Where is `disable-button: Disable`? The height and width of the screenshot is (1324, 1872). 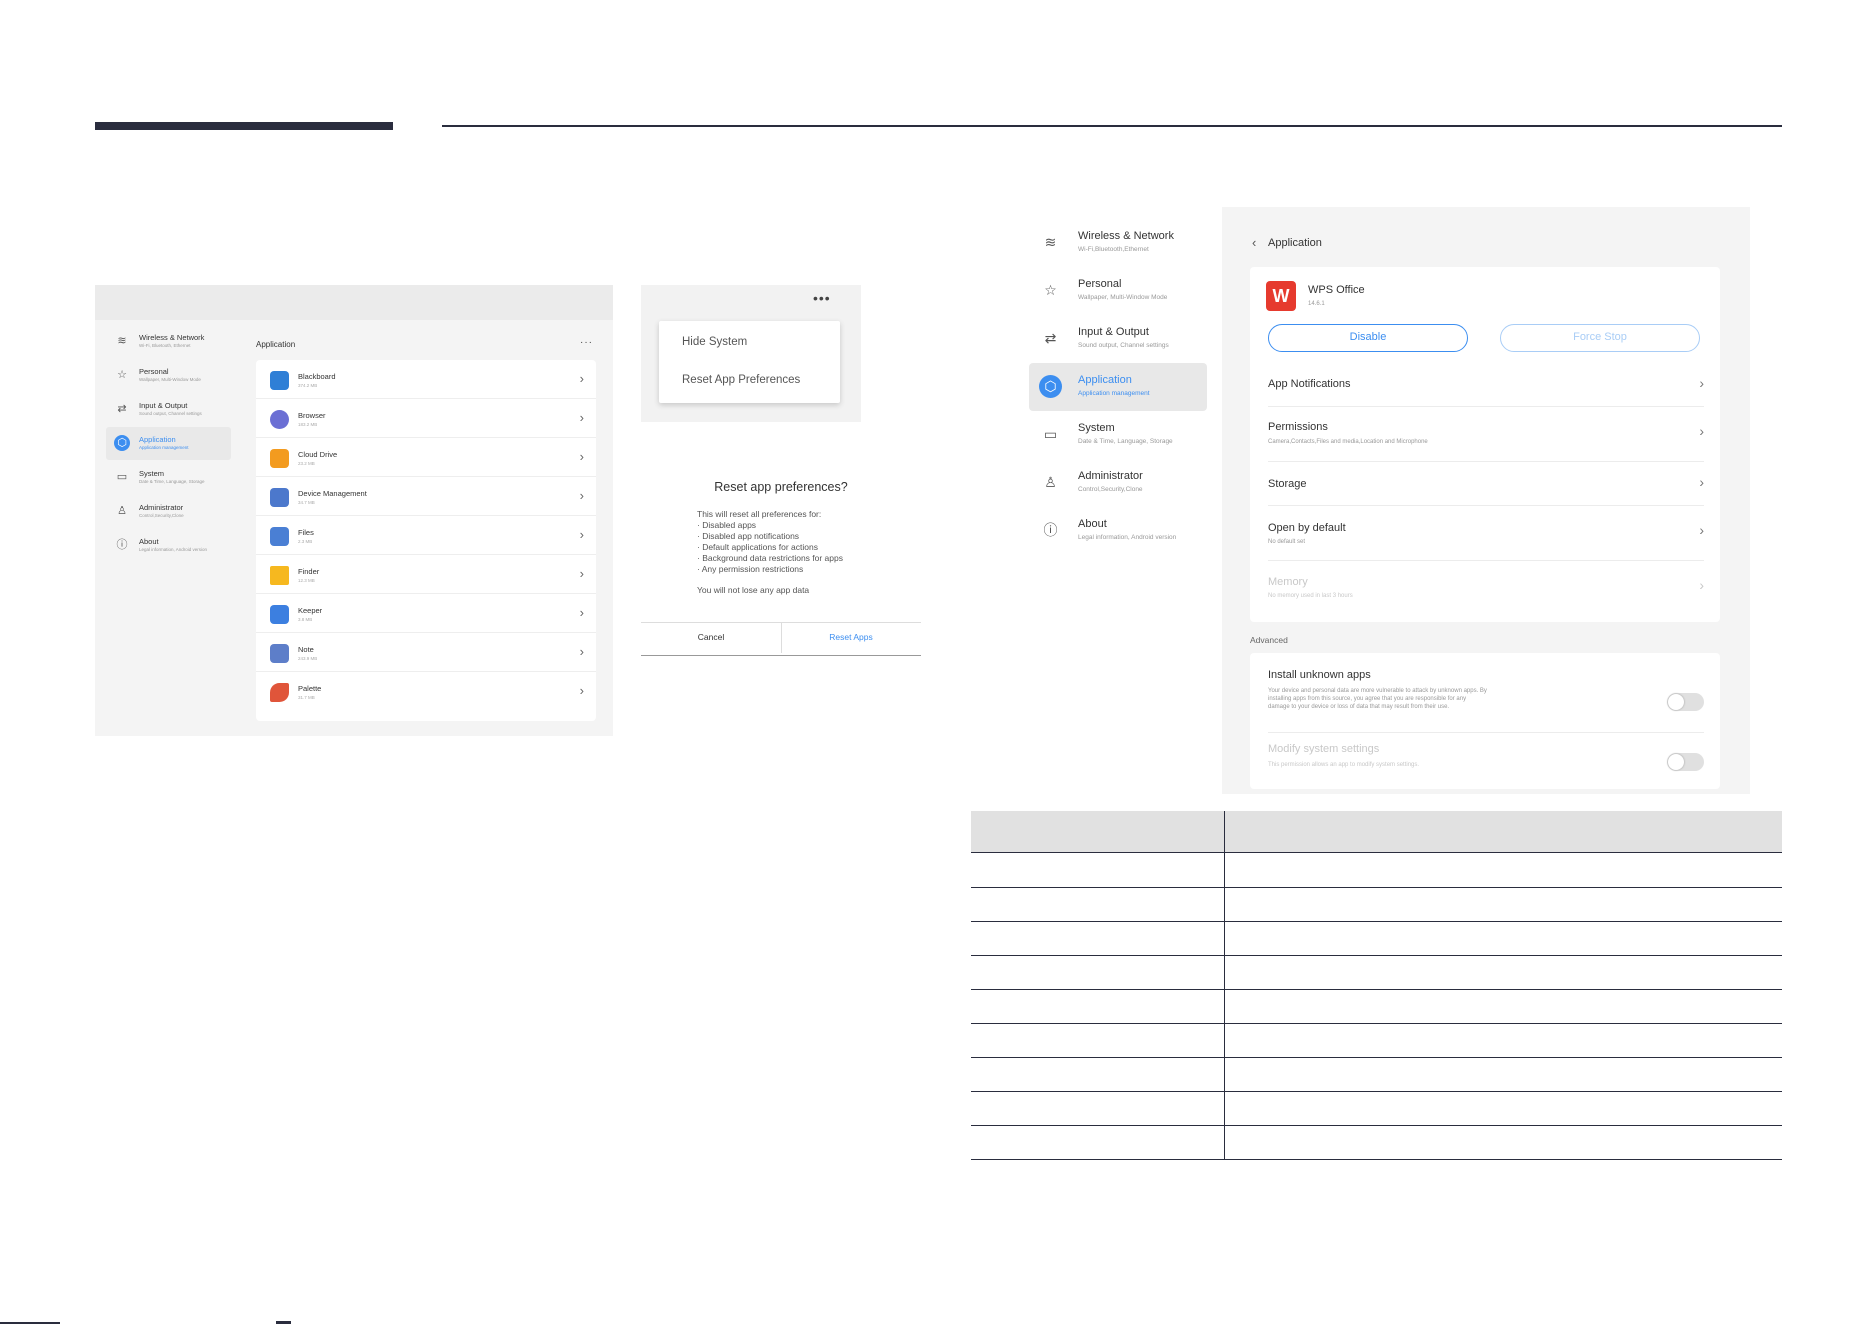 disable-button: Disable is located at coordinates (1368, 338).